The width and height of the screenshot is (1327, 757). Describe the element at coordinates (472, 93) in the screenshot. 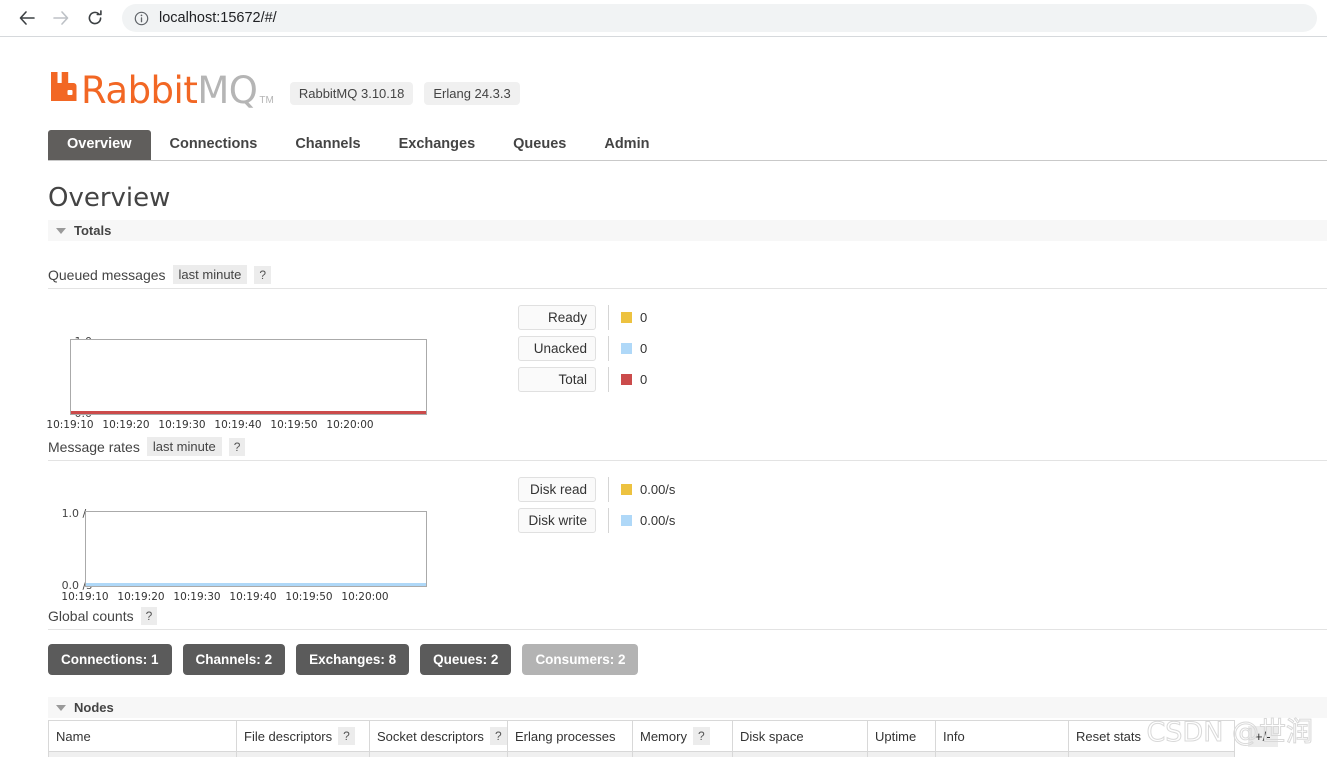

I see `erlang-version-badge: Erlang 24.3.3` at that location.